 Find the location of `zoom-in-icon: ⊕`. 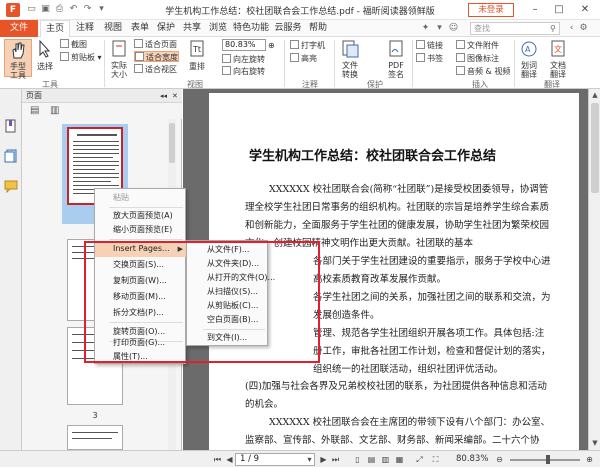

zoom-in-icon: ⊕ is located at coordinates (271, 45).